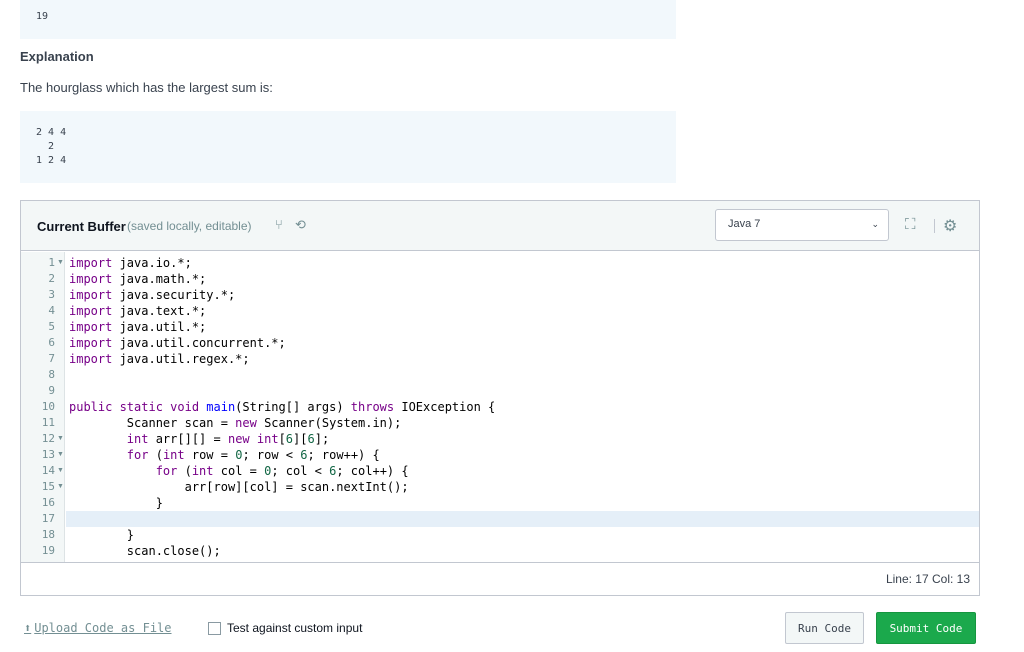 The height and width of the screenshot is (652, 1024). What do you see at coordinates (103, 628) in the screenshot?
I see `upload-label: Upload Code as File` at bounding box center [103, 628].